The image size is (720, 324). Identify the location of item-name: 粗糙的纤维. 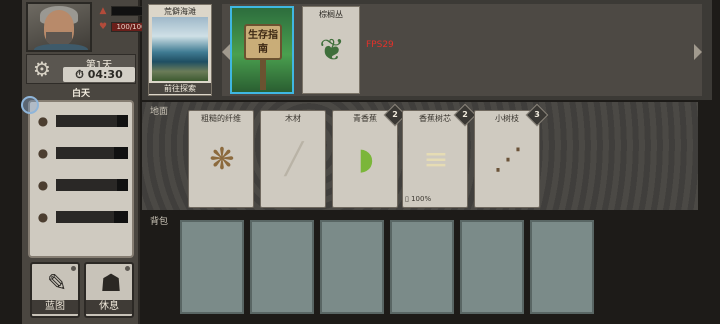
(221, 118).